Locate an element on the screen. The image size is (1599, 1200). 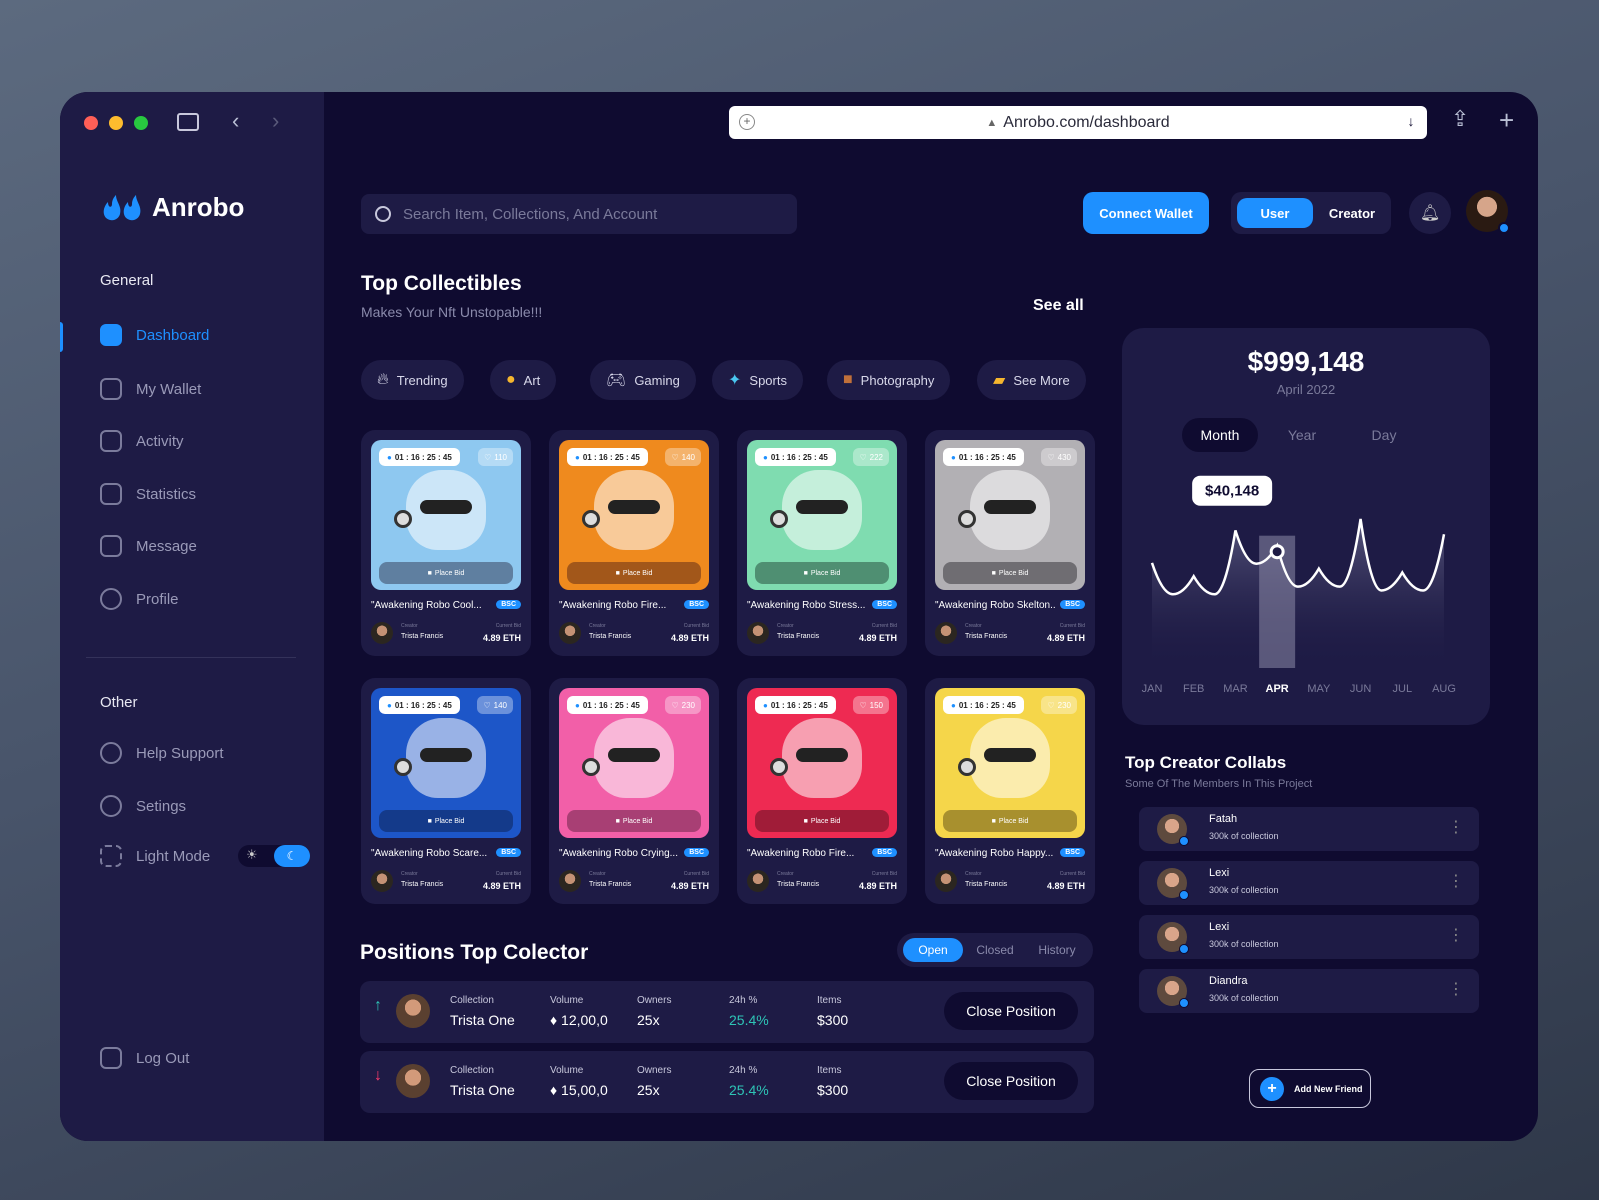
connect-wallet-button: Connect Wallet is located at coordinates (1146, 213).